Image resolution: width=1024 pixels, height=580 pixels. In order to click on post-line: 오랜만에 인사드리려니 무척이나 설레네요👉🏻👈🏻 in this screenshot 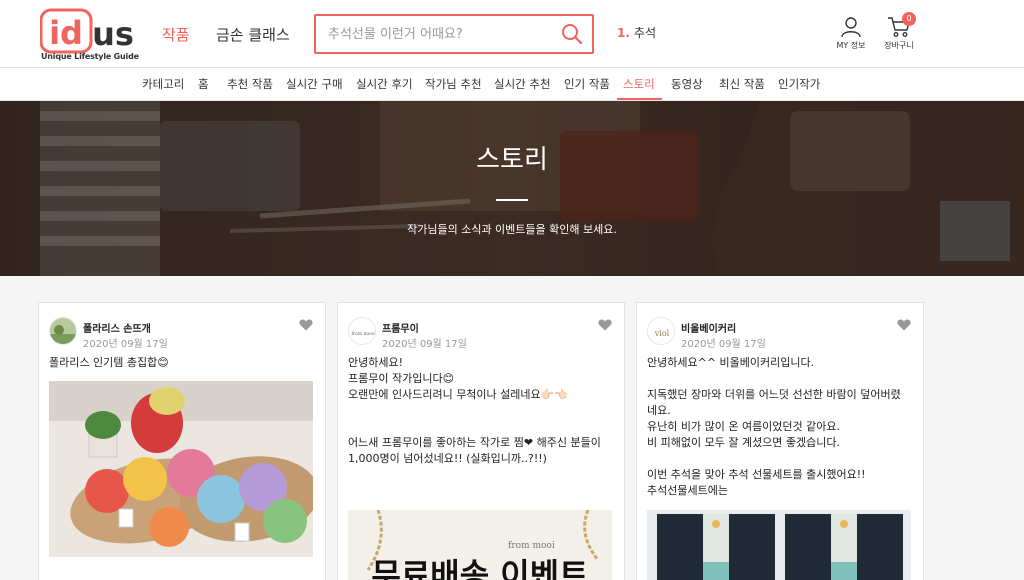, I will do `click(458, 394)`.